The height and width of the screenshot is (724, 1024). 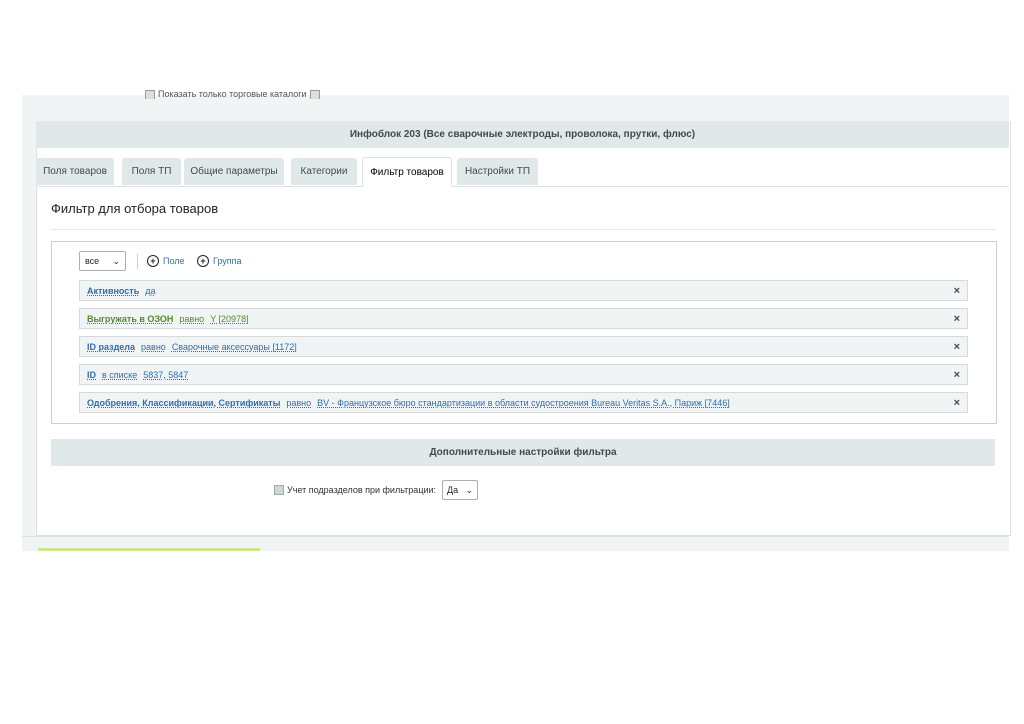 What do you see at coordinates (234, 171) in the screenshot?
I see `tab-general-params: Общие параметры` at bounding box center [234, 171].